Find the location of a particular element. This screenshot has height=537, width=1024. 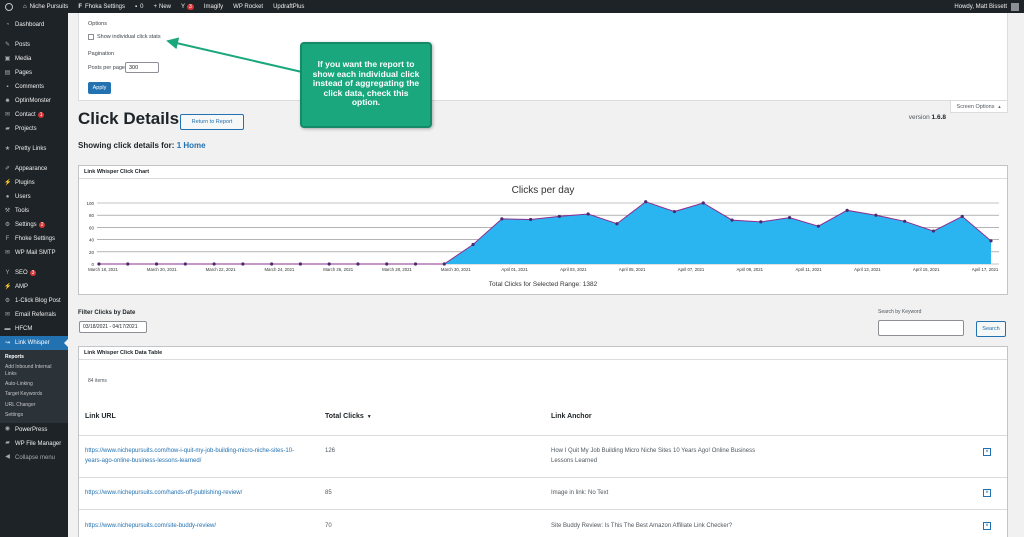

collapse-icon: ◀ is located at coordinates (7, 457).